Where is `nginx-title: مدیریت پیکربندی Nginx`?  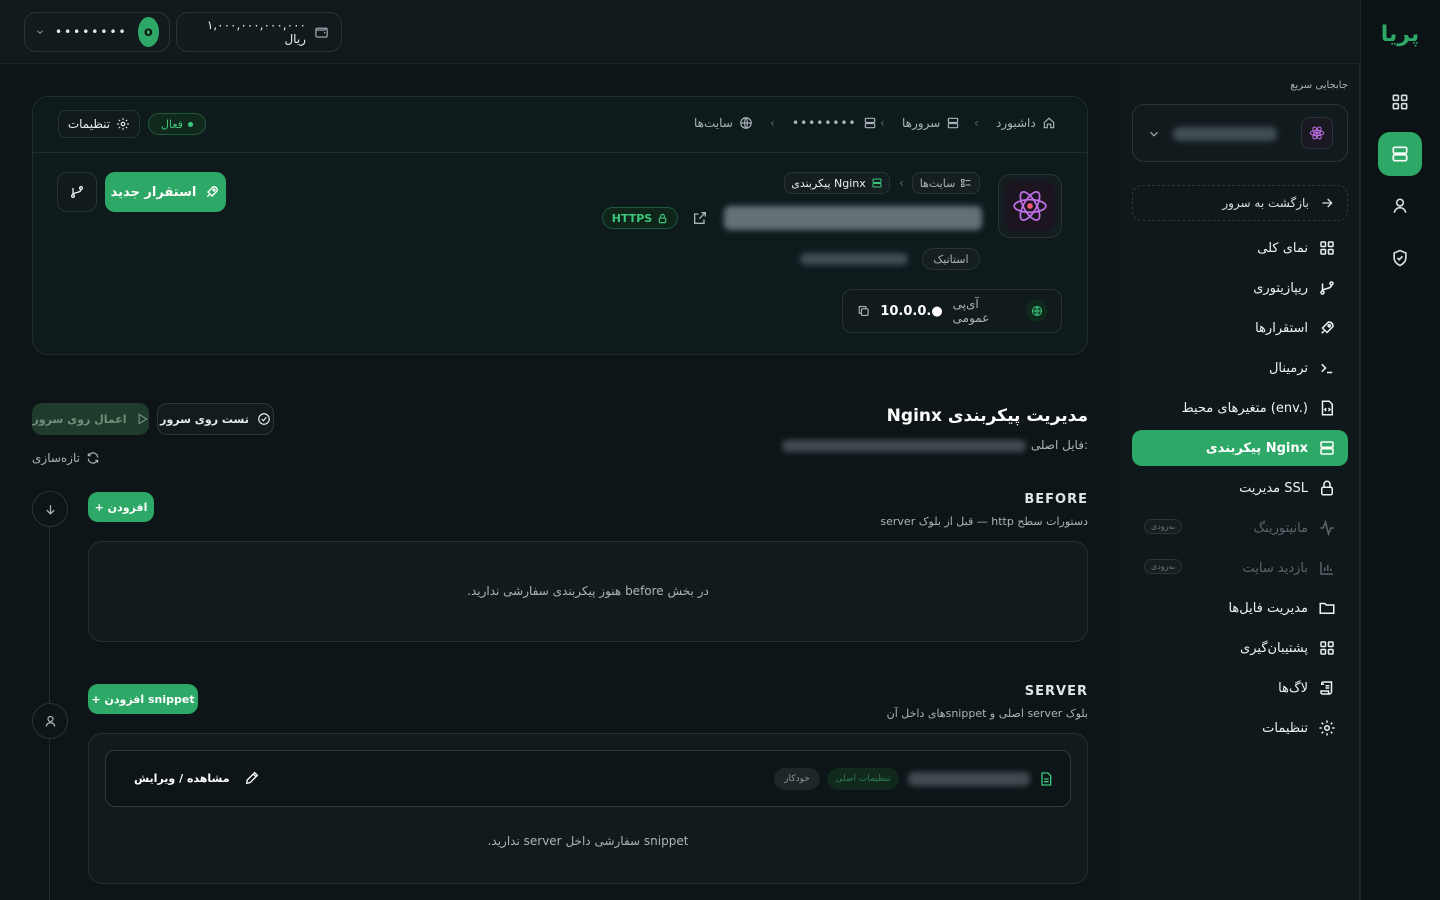
nginx-title: مدیریت پیکربندی Nginx is located at coordinates (987, 416).